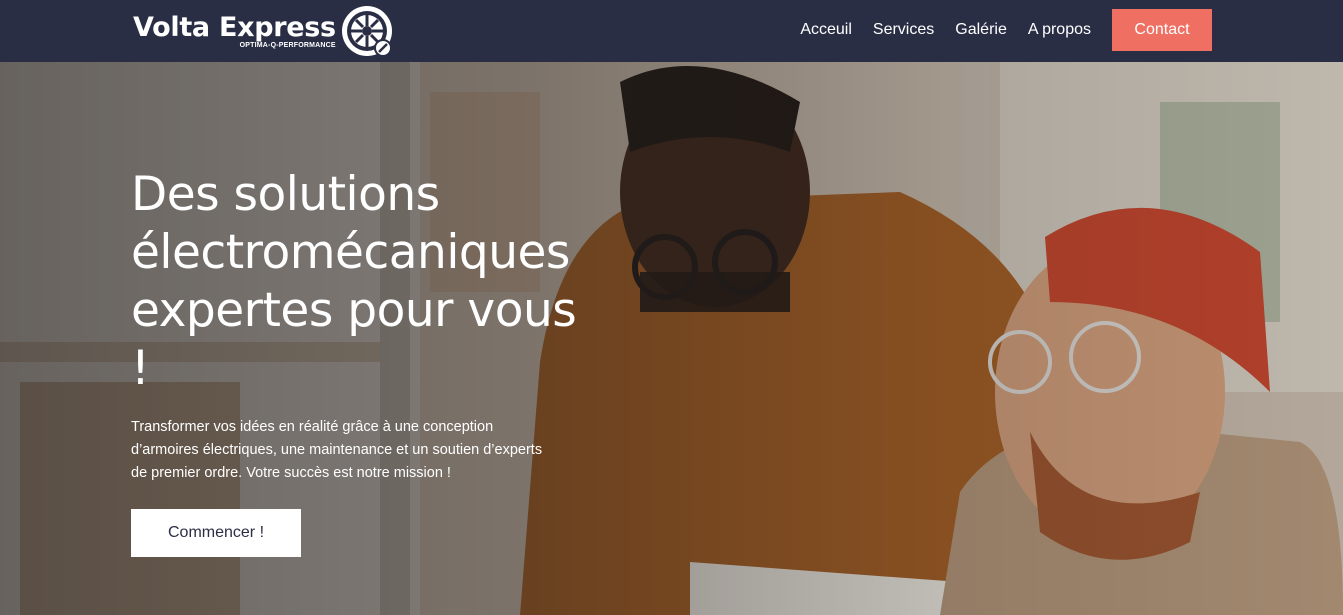 Image resolution: width=1343 pixels, height=615 pixels. What do you see at coordinates (234, 27) in the screenshot?
I see `brand-name: Volta Express` at bounding box center [234, 27].